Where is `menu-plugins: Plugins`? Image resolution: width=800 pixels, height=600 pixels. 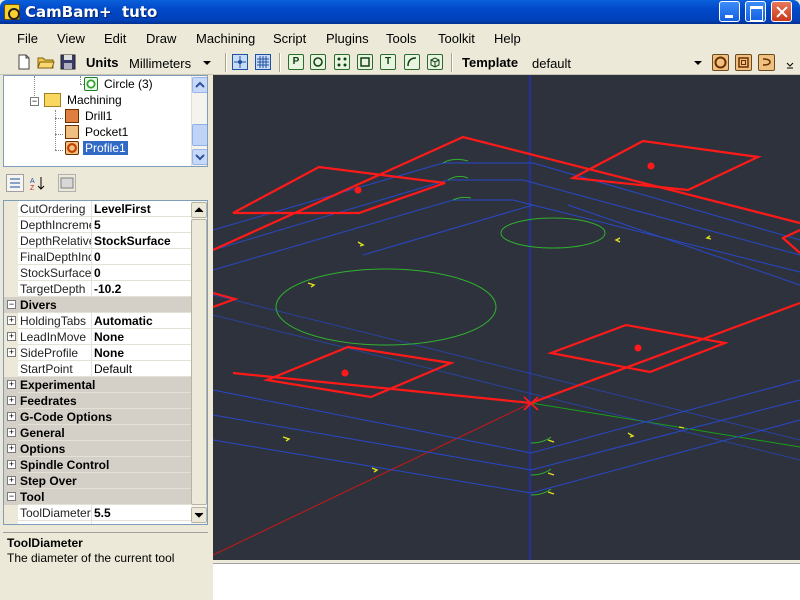 menu-plugins: Plugins is located at coordinates (347, 38).